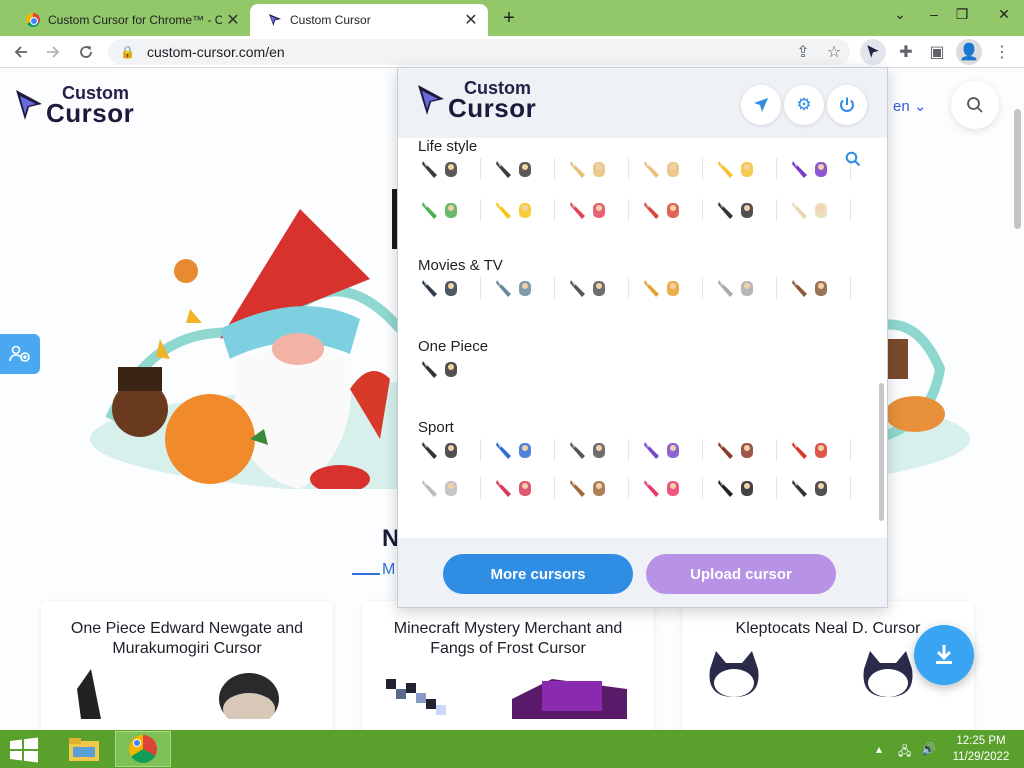 This screenshot has height=768, width=1024. I want to click on community-button, so click(20, 354).